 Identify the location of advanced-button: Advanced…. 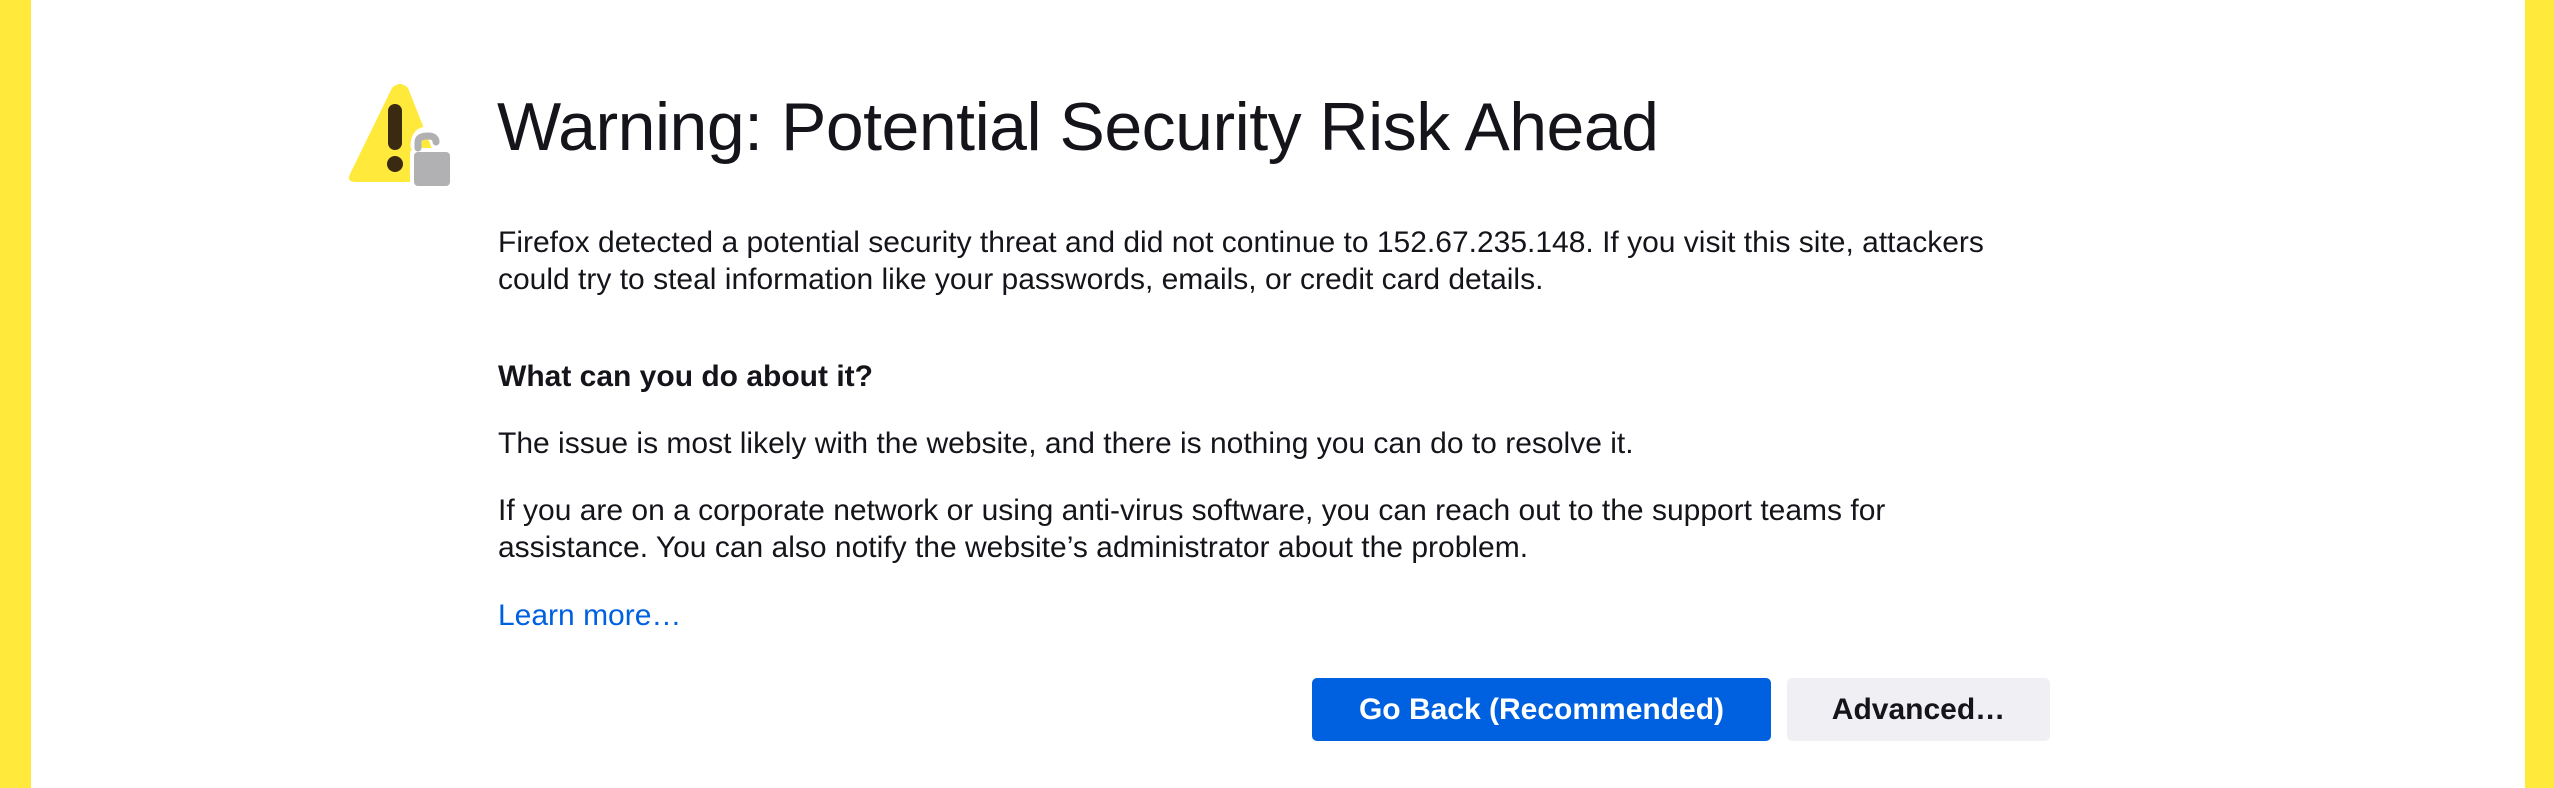
(1918, 709).